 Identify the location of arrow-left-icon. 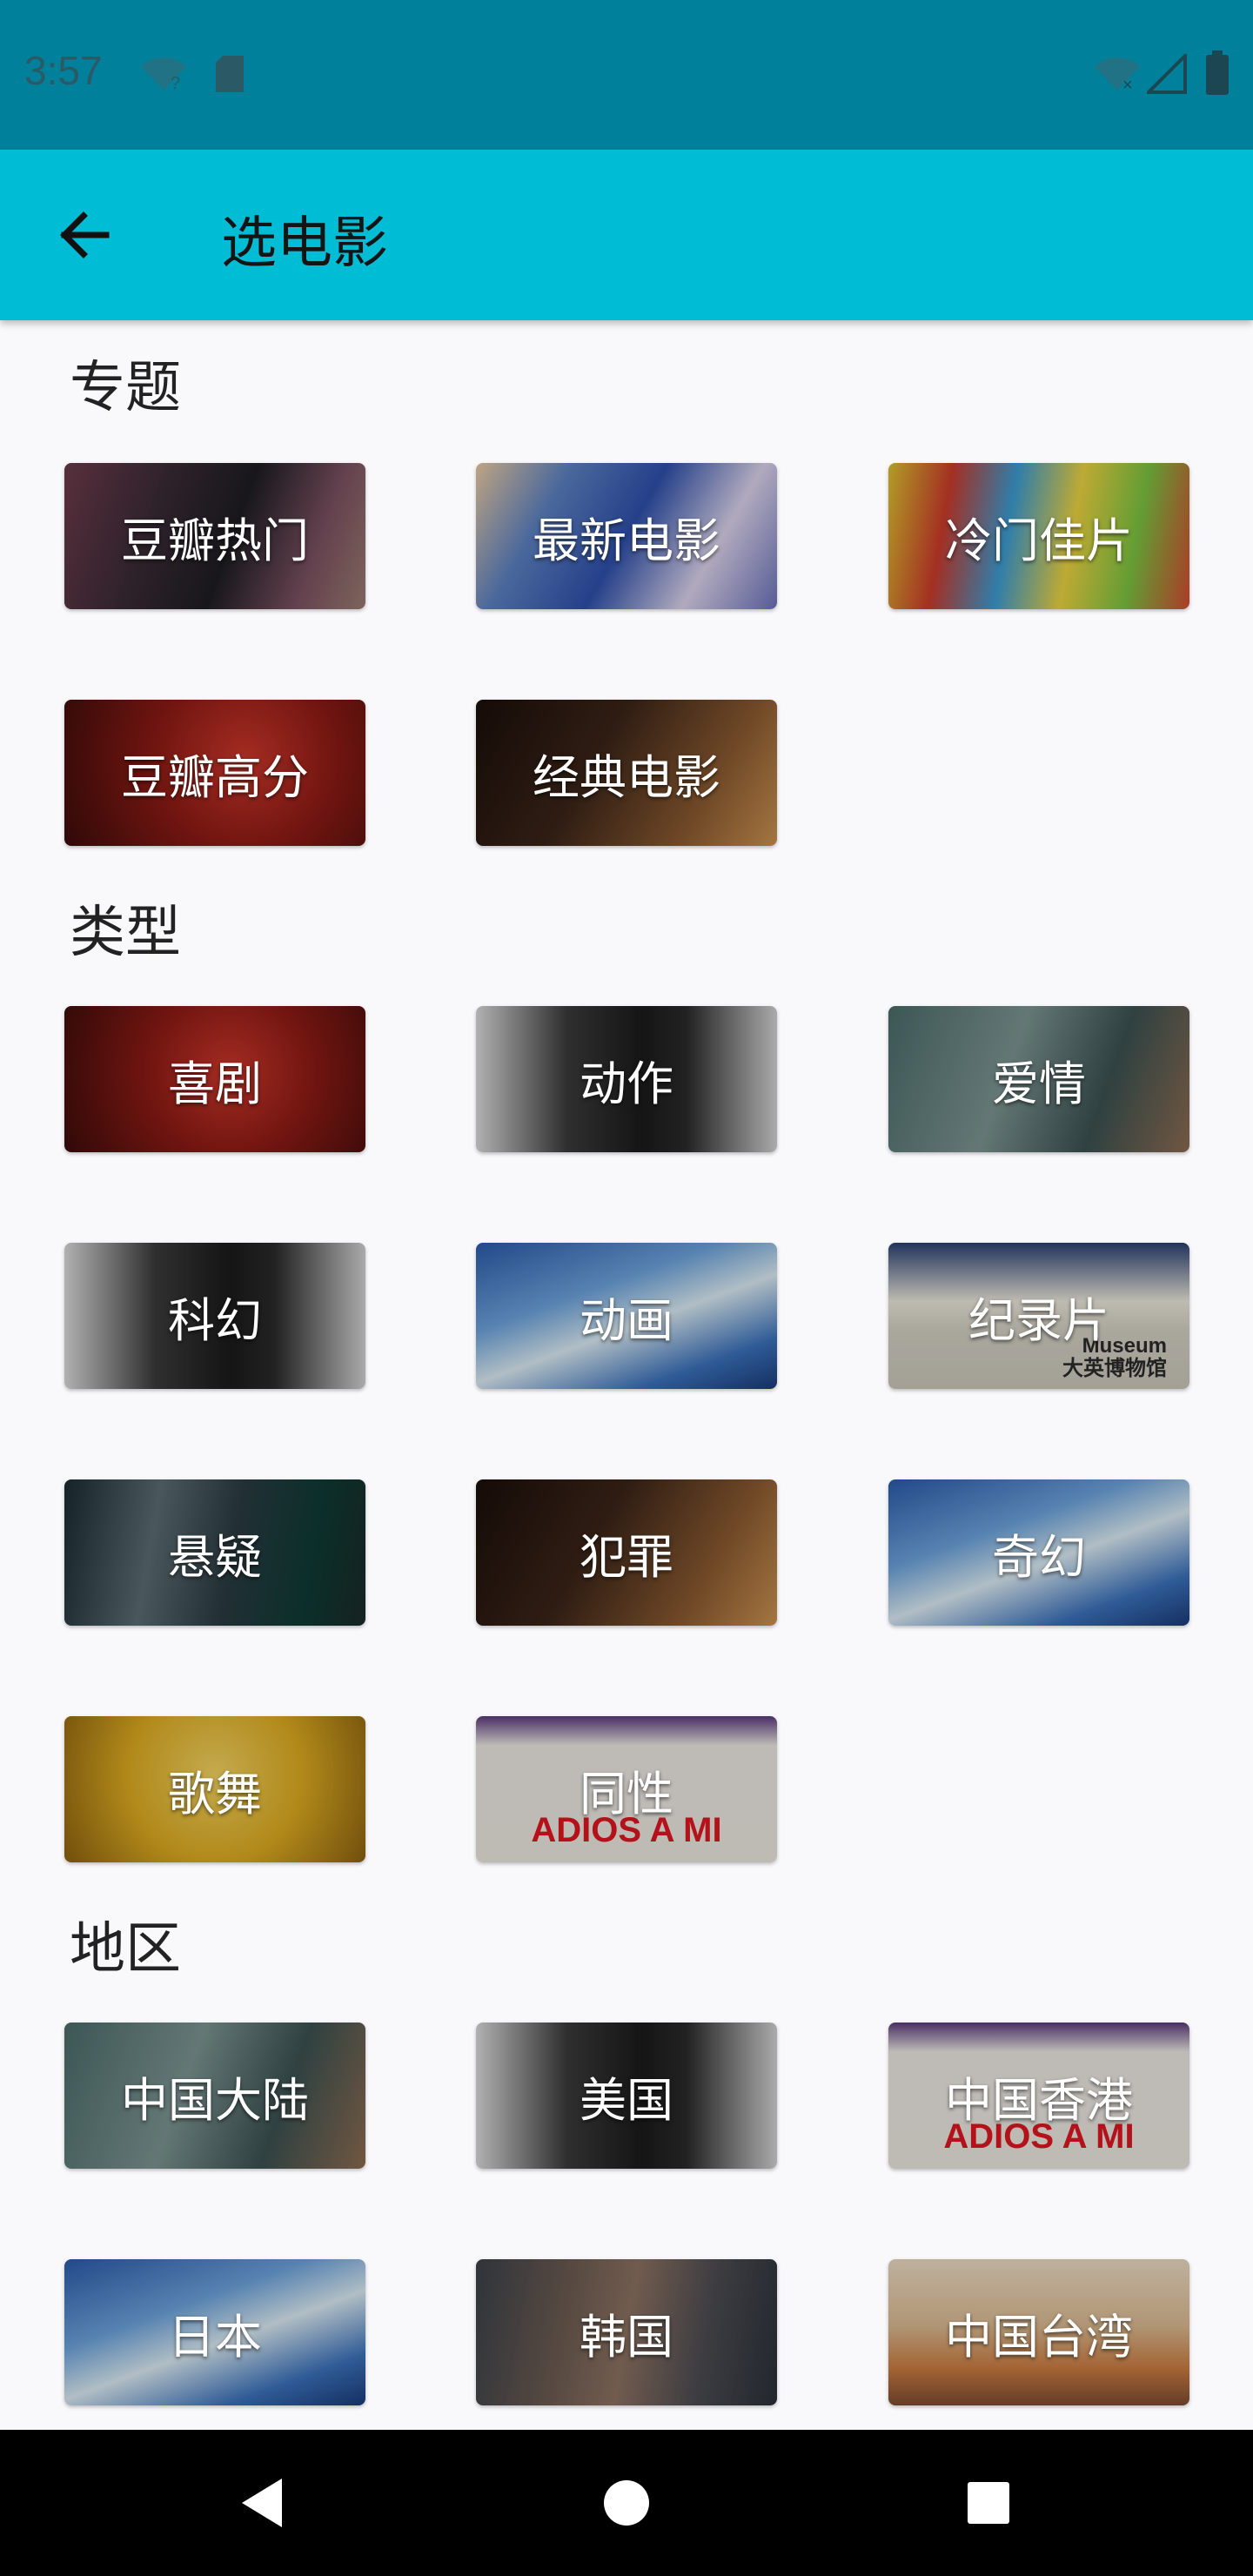
(85, 234).